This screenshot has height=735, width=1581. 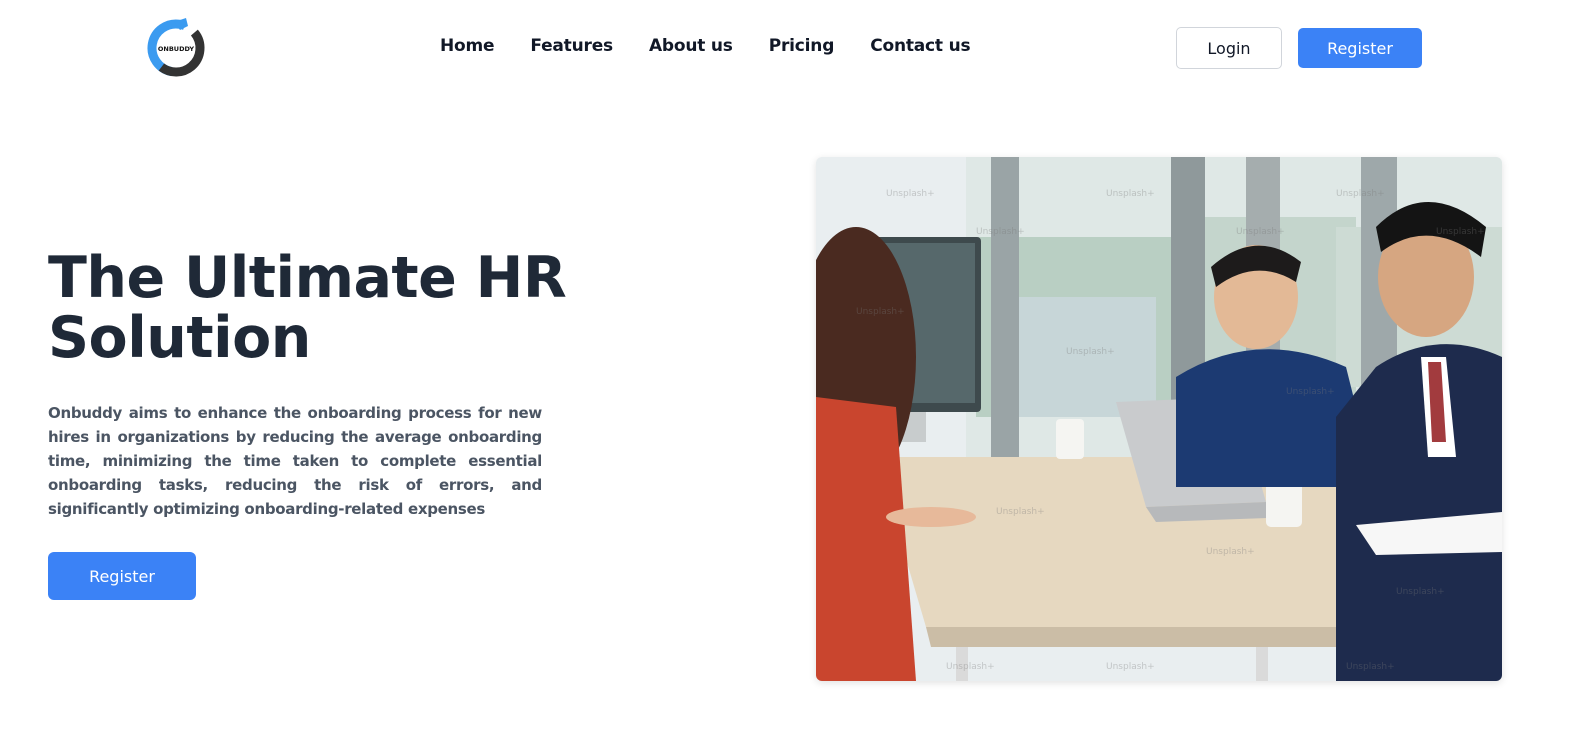 What do you see at coordinates (1360, 48) in the screenshot?
I see `register-button-header: Register` at bounding box center [1360, 48].